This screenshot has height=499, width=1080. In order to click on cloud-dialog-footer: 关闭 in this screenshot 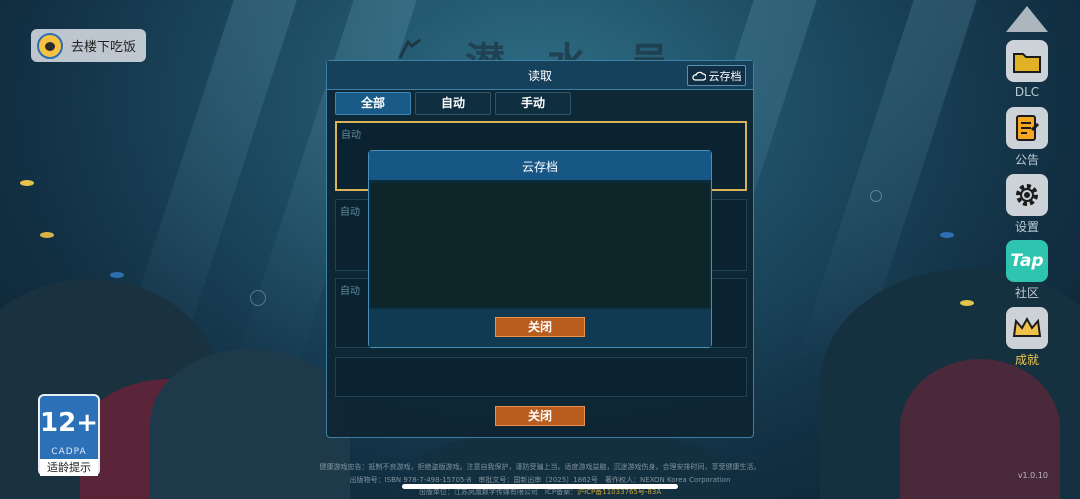, I will do `click(540, 328)`.